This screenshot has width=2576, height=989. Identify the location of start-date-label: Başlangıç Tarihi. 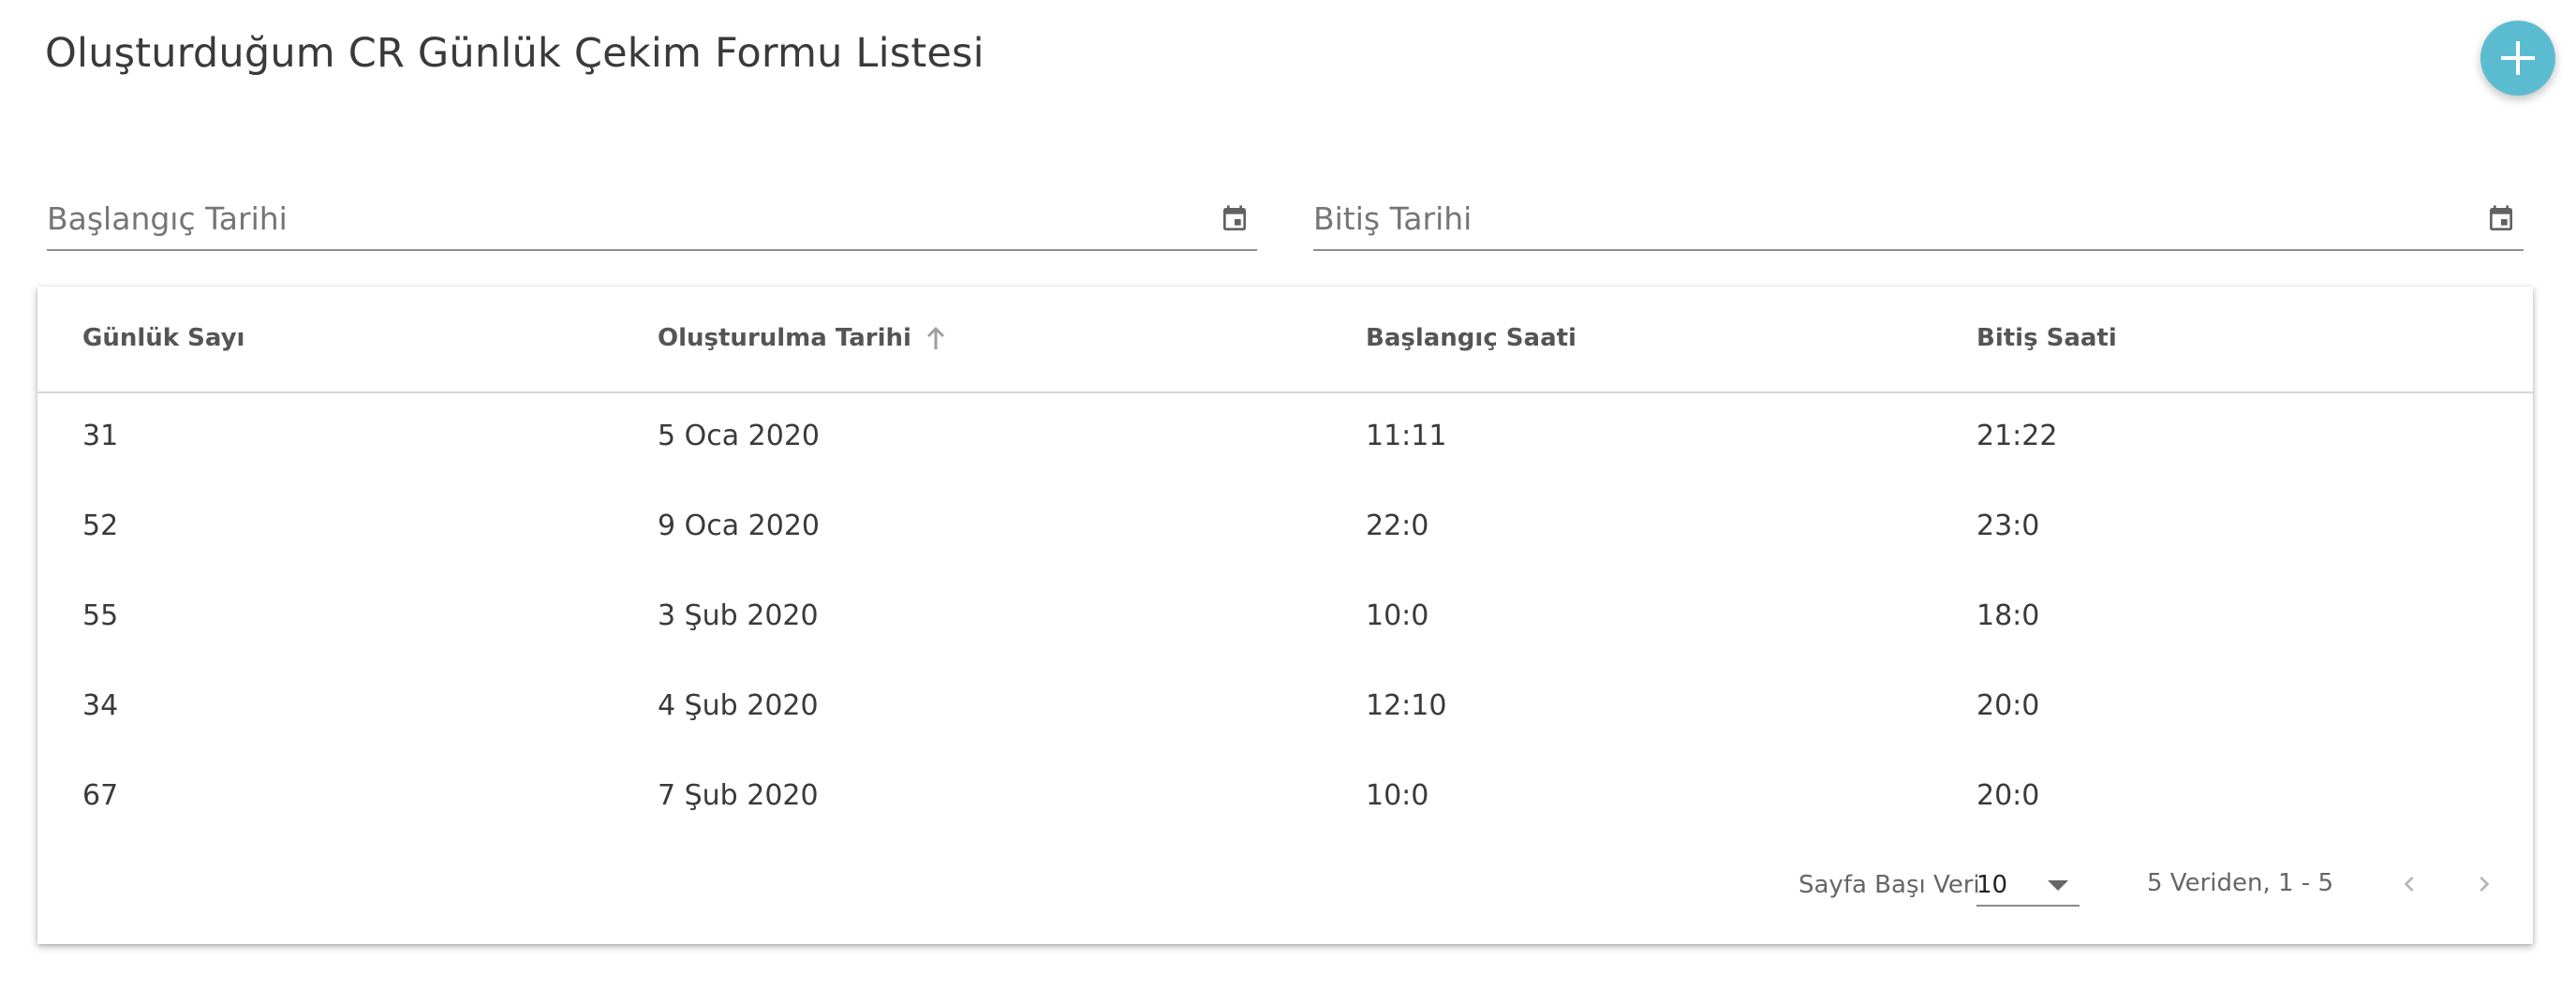
(168, 218).